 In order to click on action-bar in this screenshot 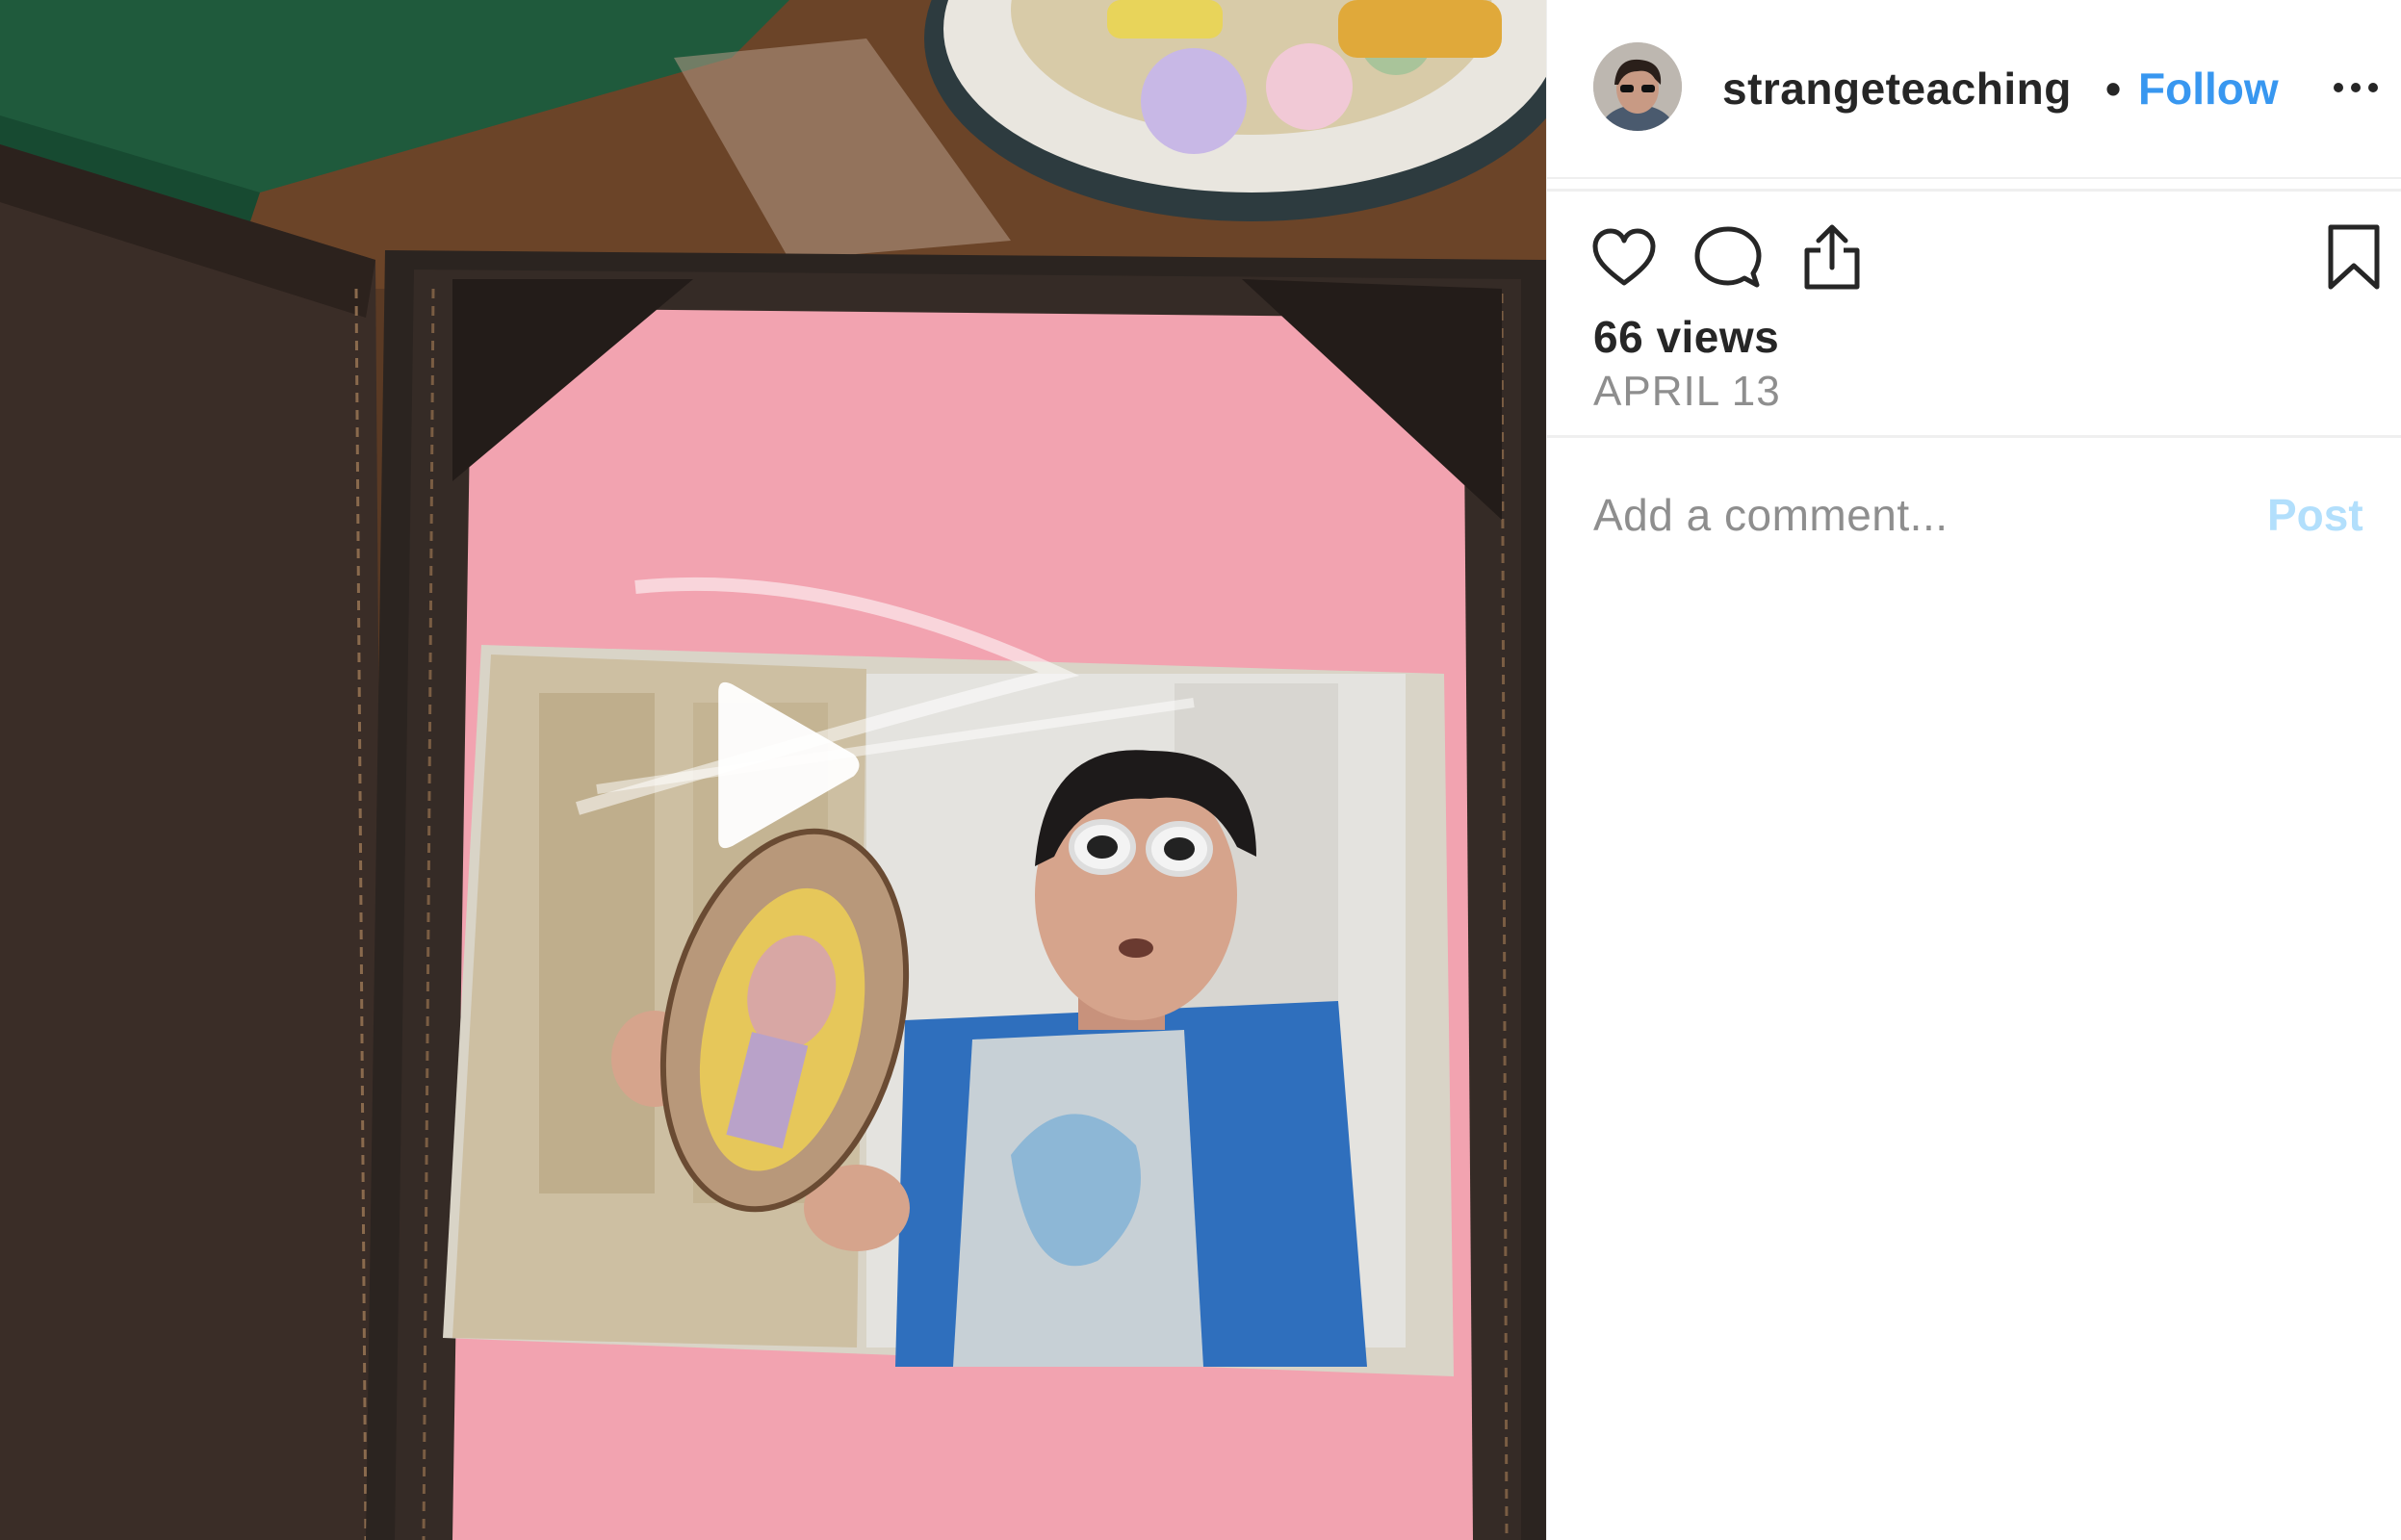, I will do `click(1974, 261)`.